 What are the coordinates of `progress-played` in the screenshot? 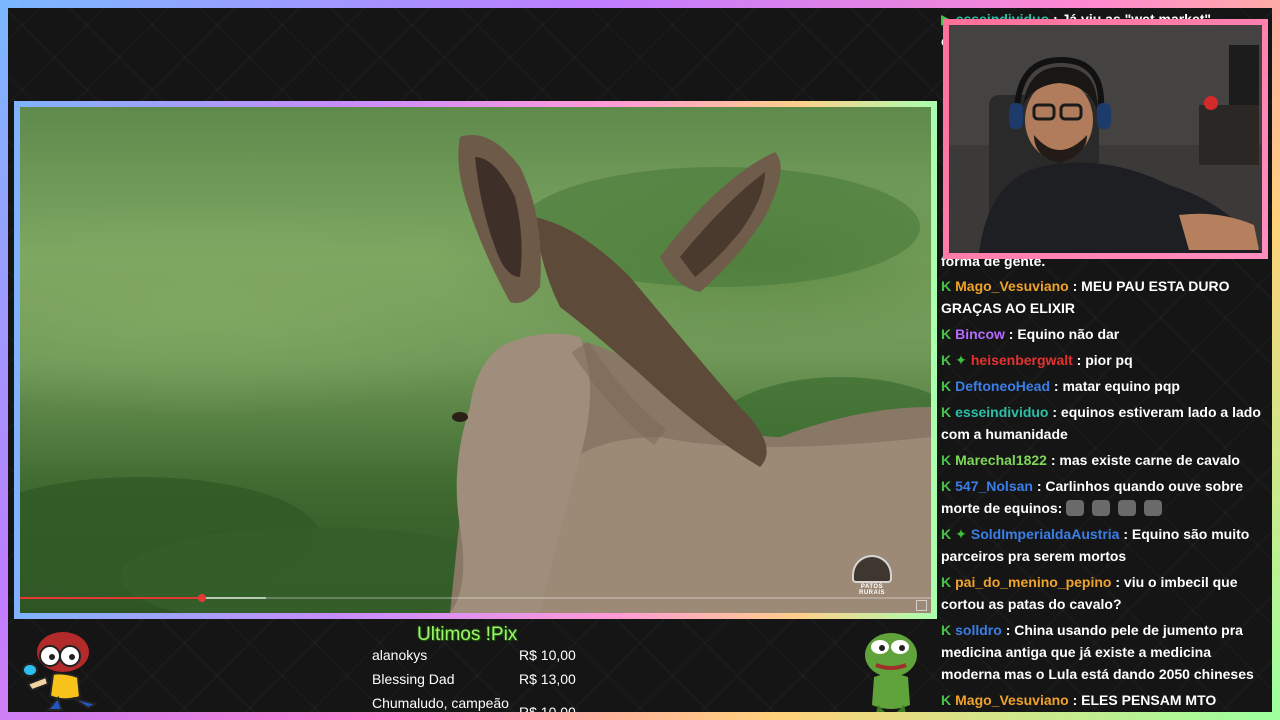 It's located at (111, 598).